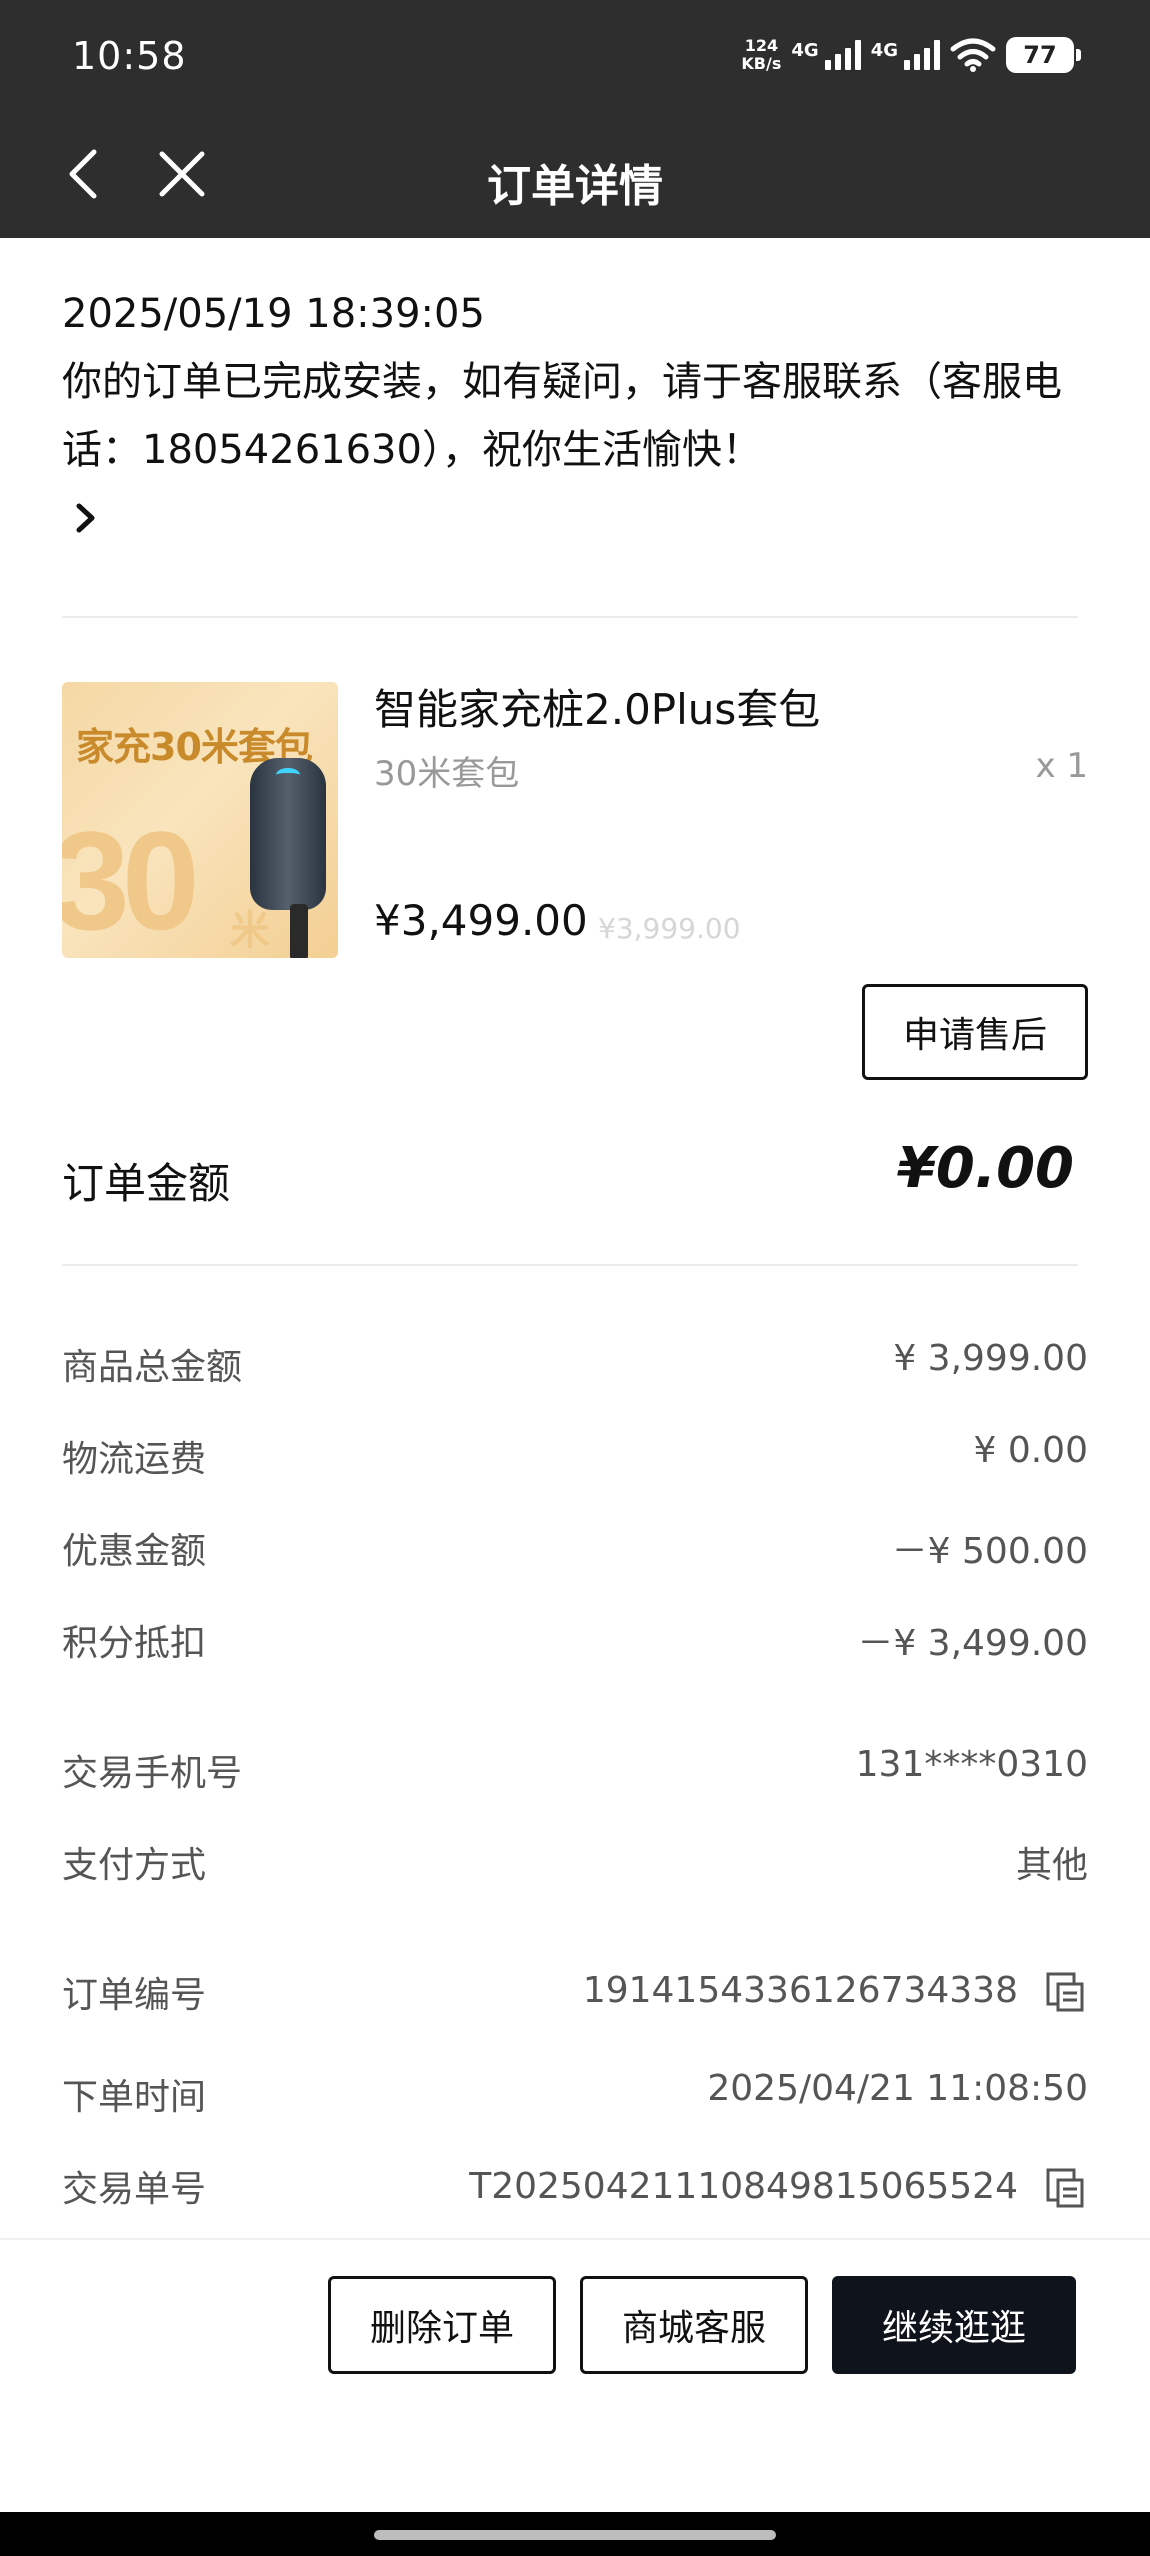 Image resolution: width=1150 pixels, height=2556 pixels. What do you see at coordinates (897, 2088) in the screenshot?
I see `order-time-value: 2025/04/21 11:08:50` at bounding box center [897, 2088].